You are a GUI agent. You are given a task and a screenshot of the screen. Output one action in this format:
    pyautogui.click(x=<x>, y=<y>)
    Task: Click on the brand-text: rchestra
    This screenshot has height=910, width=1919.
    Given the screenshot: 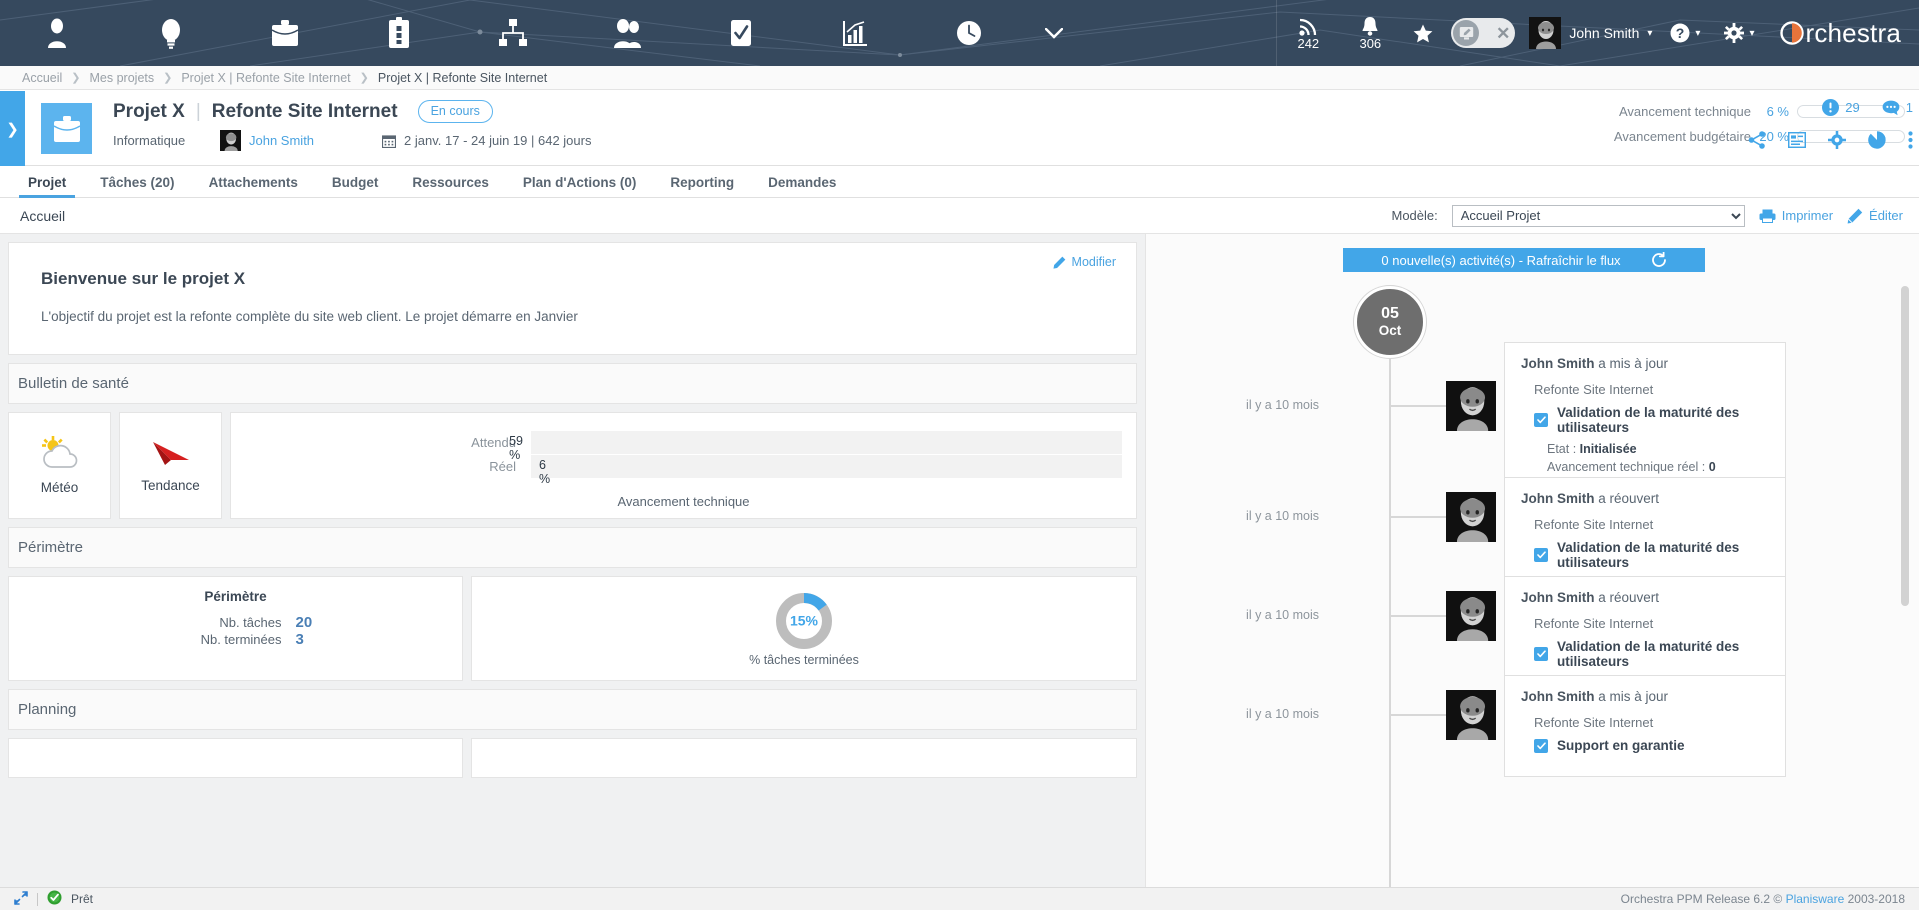 What is the action you would take?
    pyautogui.click(x=1853, y=32)
    